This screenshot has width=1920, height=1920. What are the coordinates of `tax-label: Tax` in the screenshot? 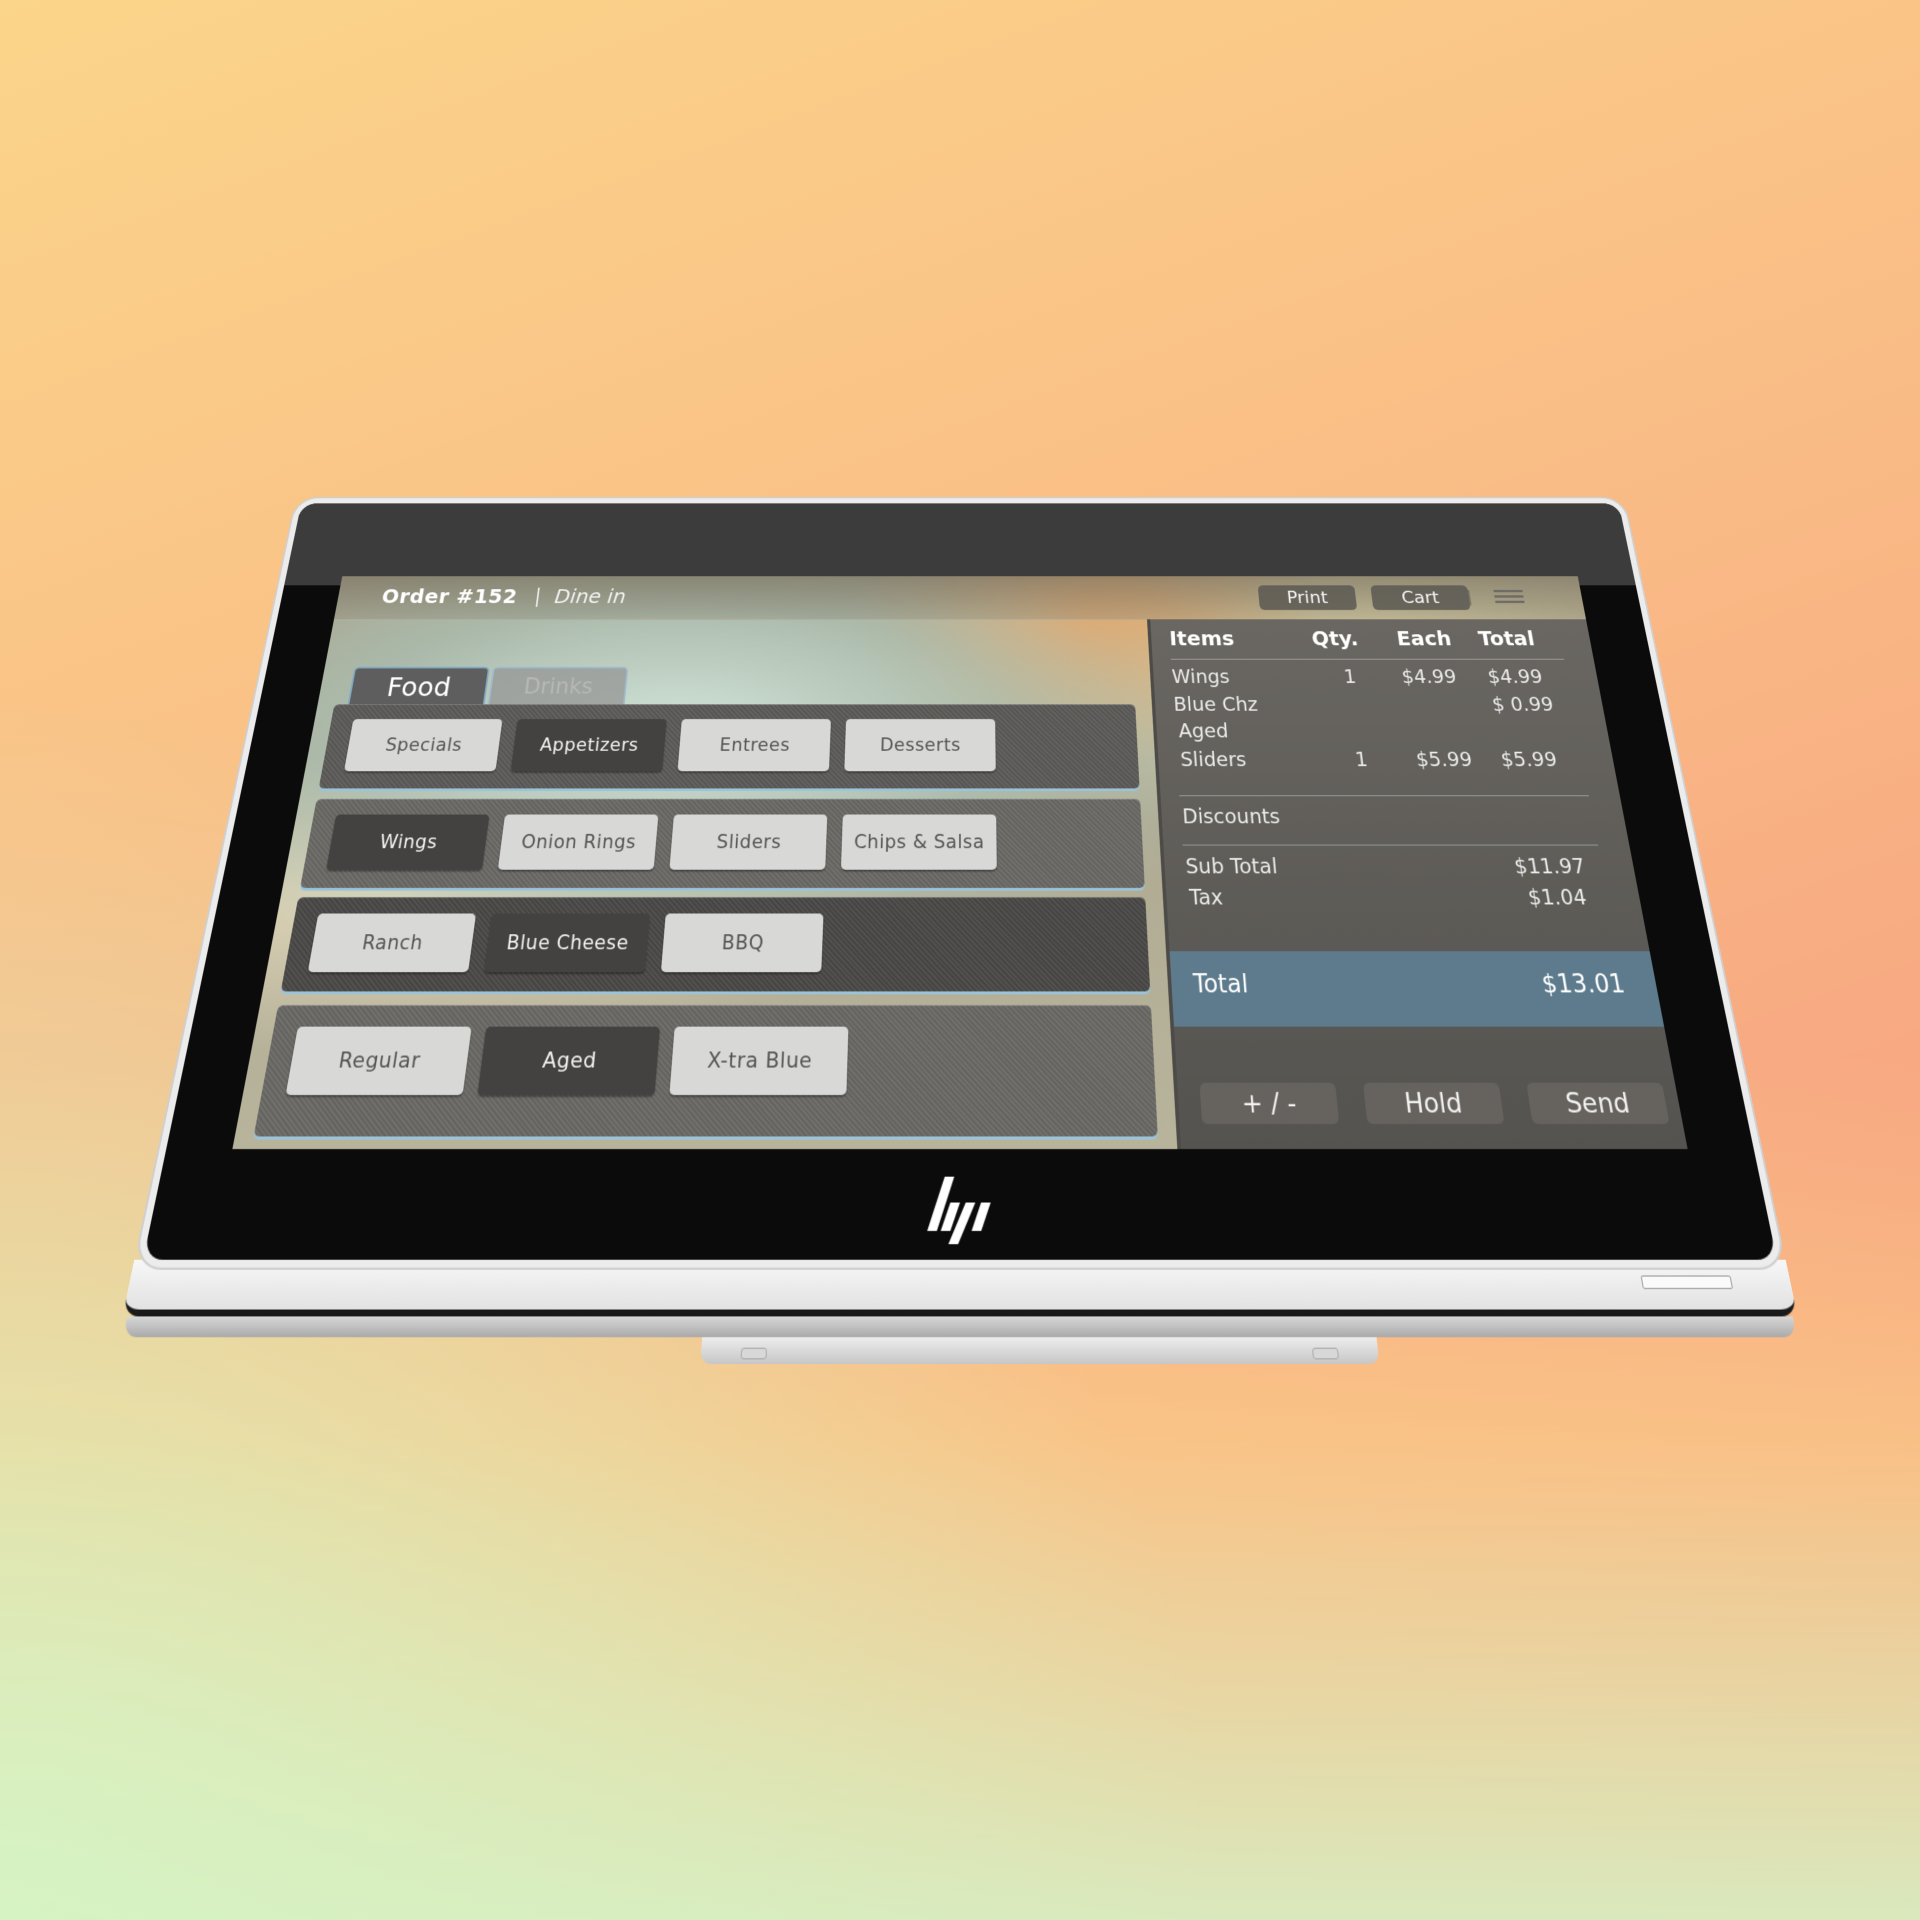 It's located at (1206, 898).